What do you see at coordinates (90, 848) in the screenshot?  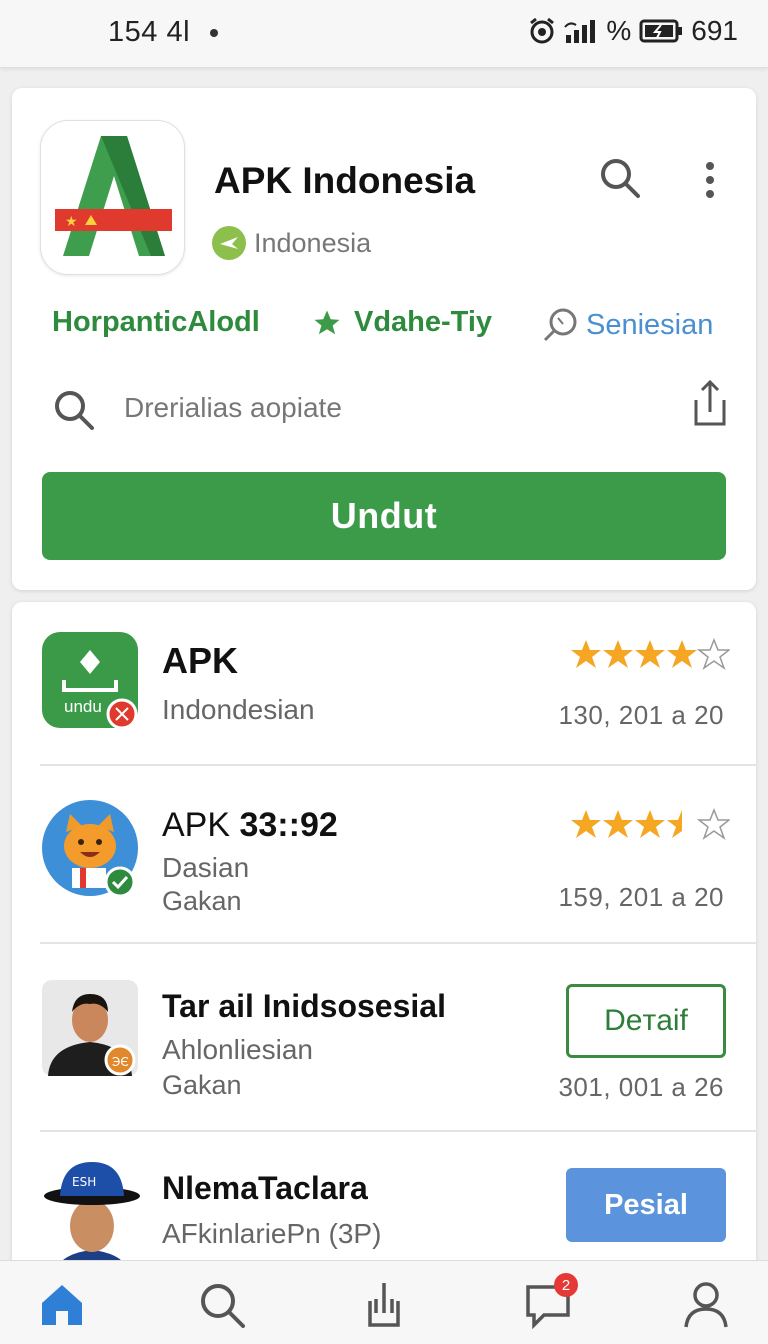 I see `fox-mascot-icon` at bounding box center [90, 848].